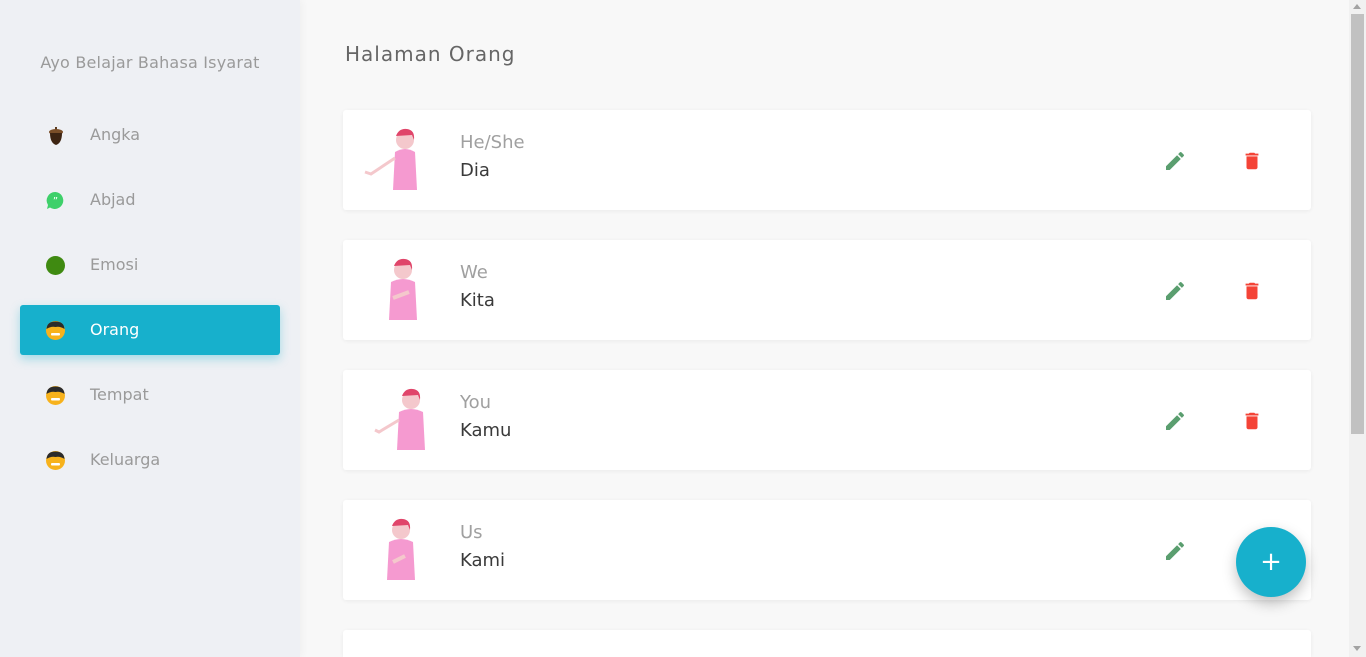 The height and width of the screenshot is (657, 1366). Describe the element at coordinates (483, 560) in the screenshot. I see `indonesian-word: Kami` at that location.